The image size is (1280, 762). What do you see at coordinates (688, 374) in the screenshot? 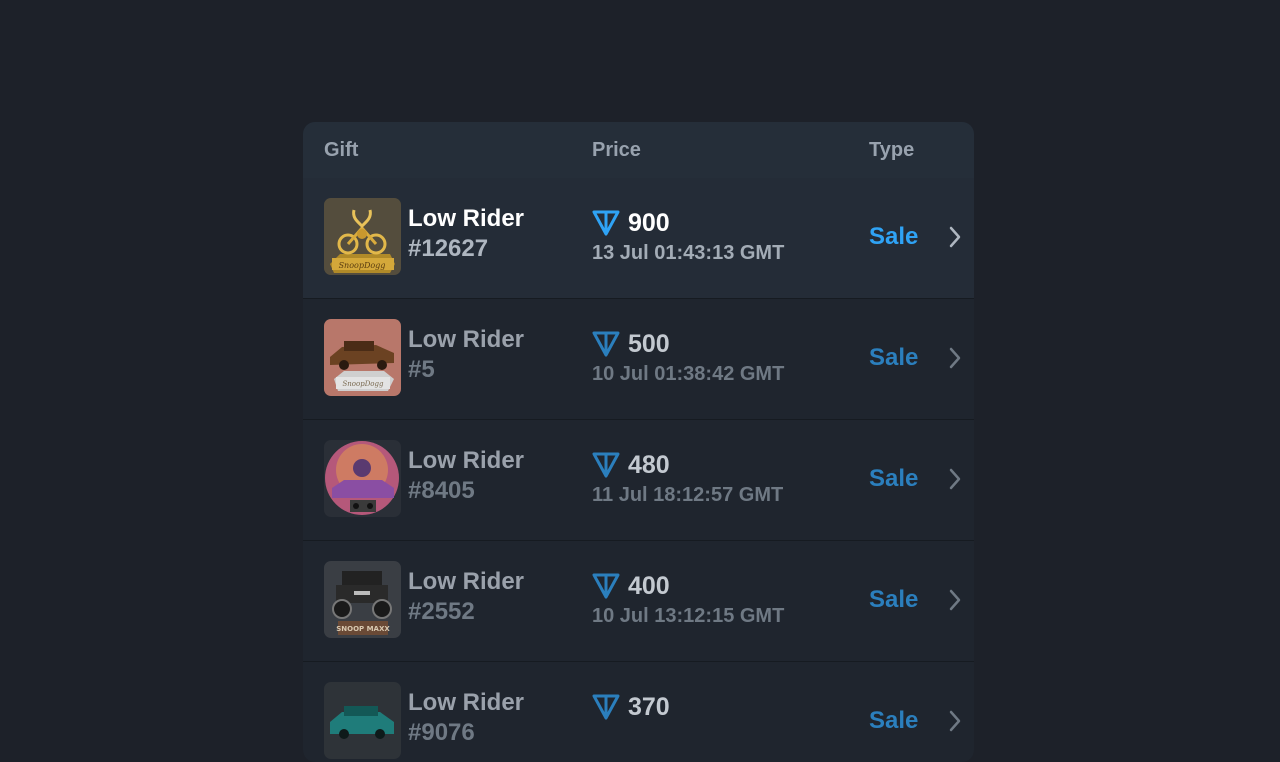
I see `sale-date: 10 Jul 01:38:42 GMT` at bounding box center [688, 374].